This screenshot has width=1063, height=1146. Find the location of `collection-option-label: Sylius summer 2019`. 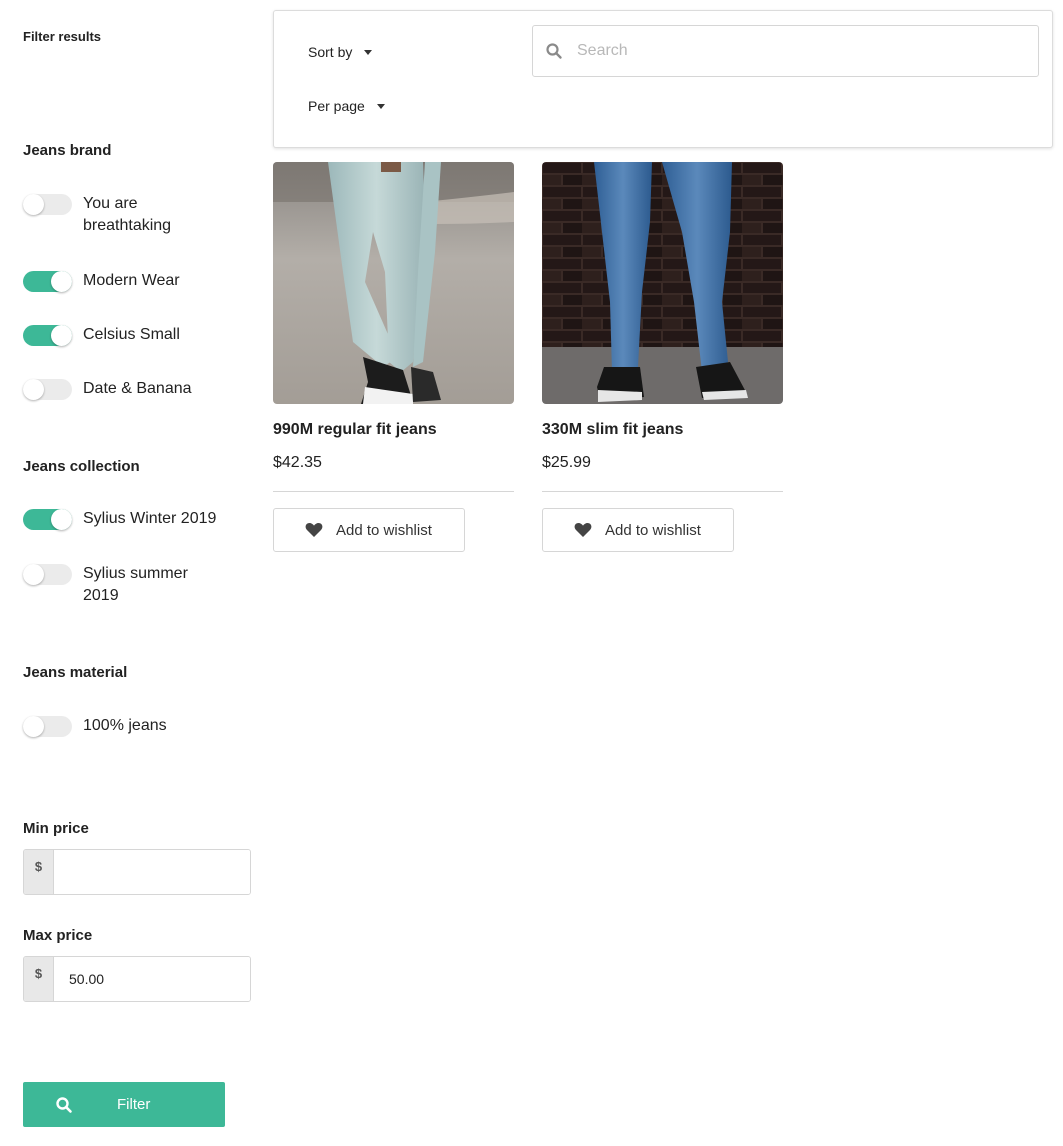

collection-option-label: Sylius summer 2019 is located at coordinates (135, 584).